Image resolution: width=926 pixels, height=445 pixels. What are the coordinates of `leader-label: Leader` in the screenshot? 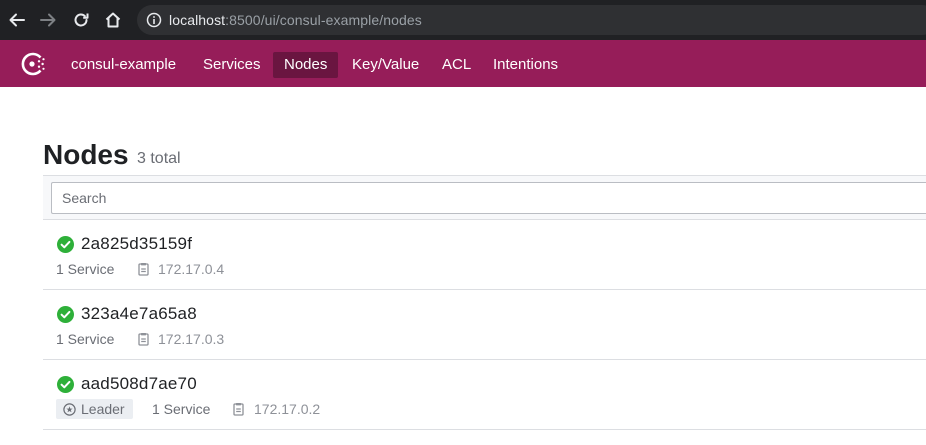 It's located at (103, 409).